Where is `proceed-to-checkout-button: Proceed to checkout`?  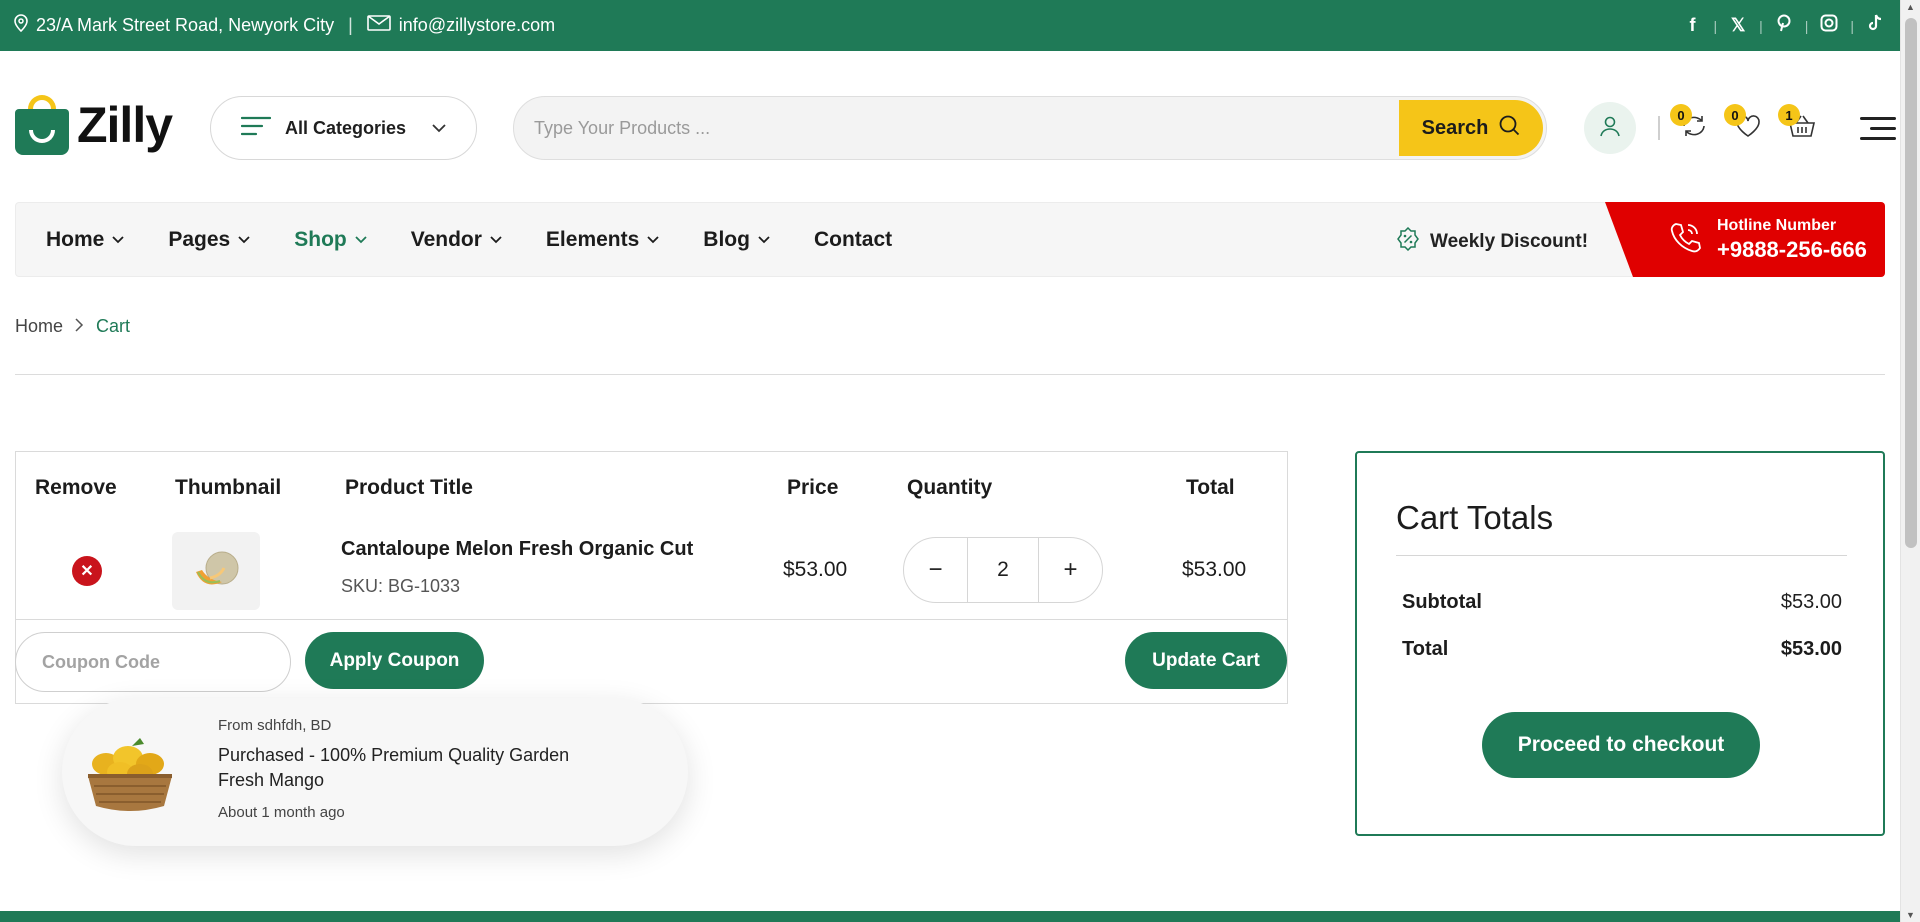 proceed-to-checkout-button: Proceed to checkout is located at coordinates (1621, 745).